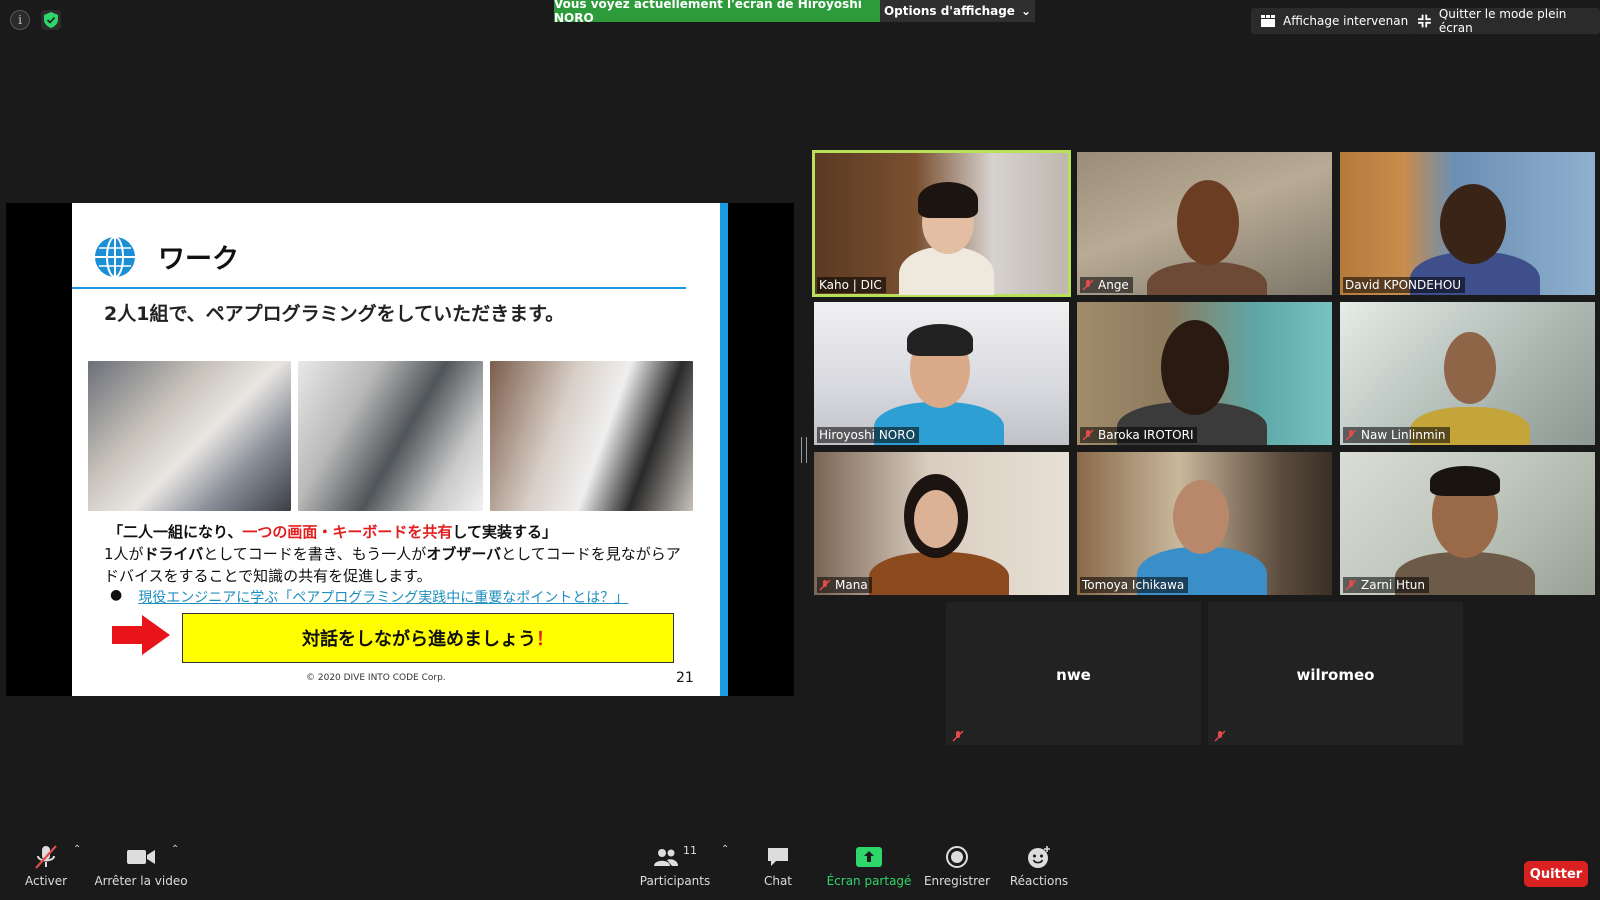 This screenshot has height=900, width=1600. I want to click on slide-lead-text: 2人1組で、ペアプログラミングをしていただきます。, so click(334, 314).